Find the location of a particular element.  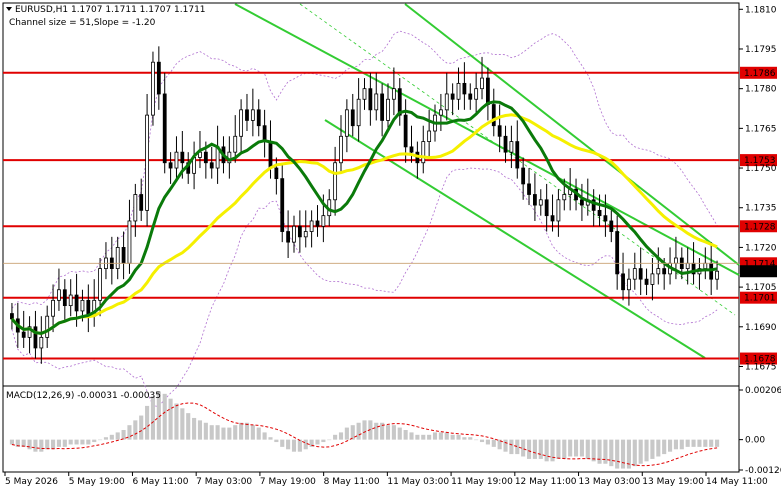

time-tick-label: 11 May 19:00 is located at coordinates (482, 482).